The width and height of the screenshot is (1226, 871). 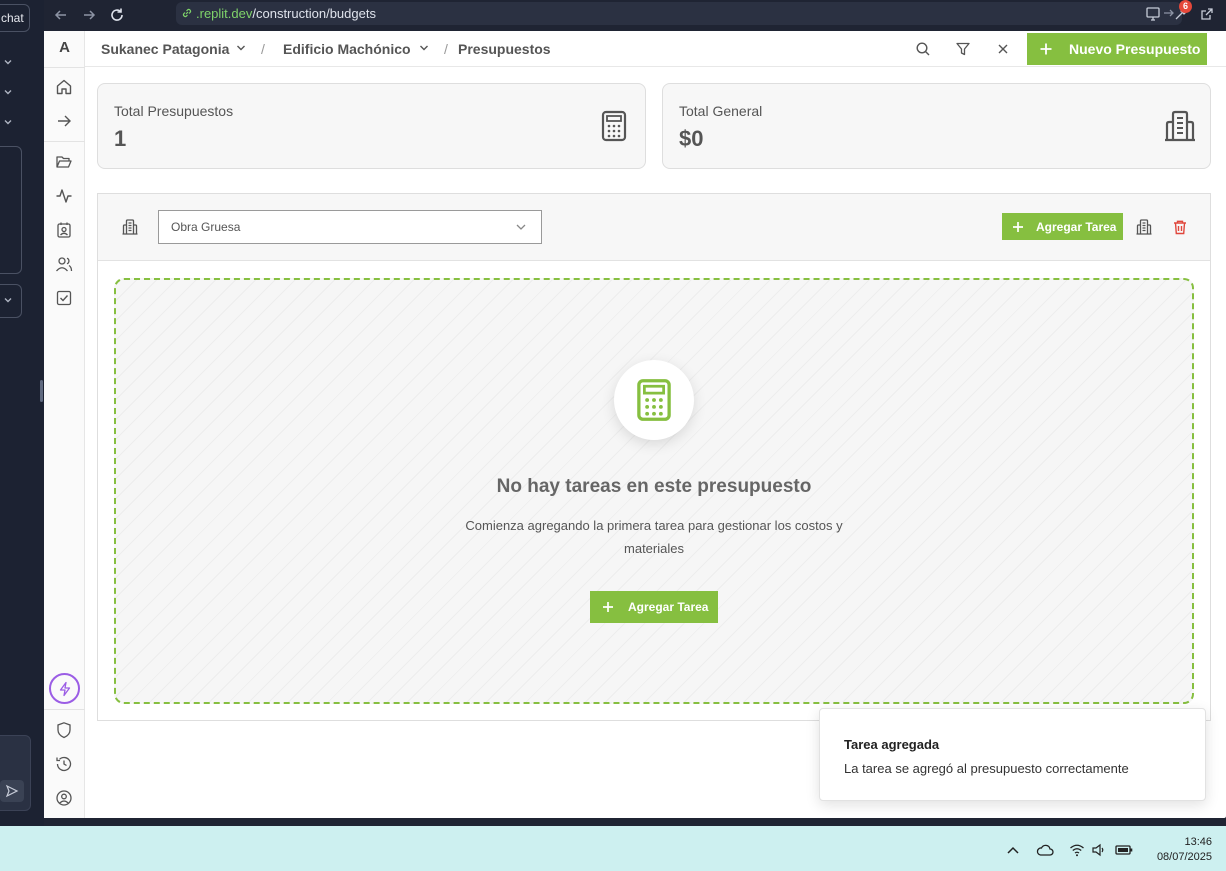 I want to click on forward-icon, so click(x=89, y=15).